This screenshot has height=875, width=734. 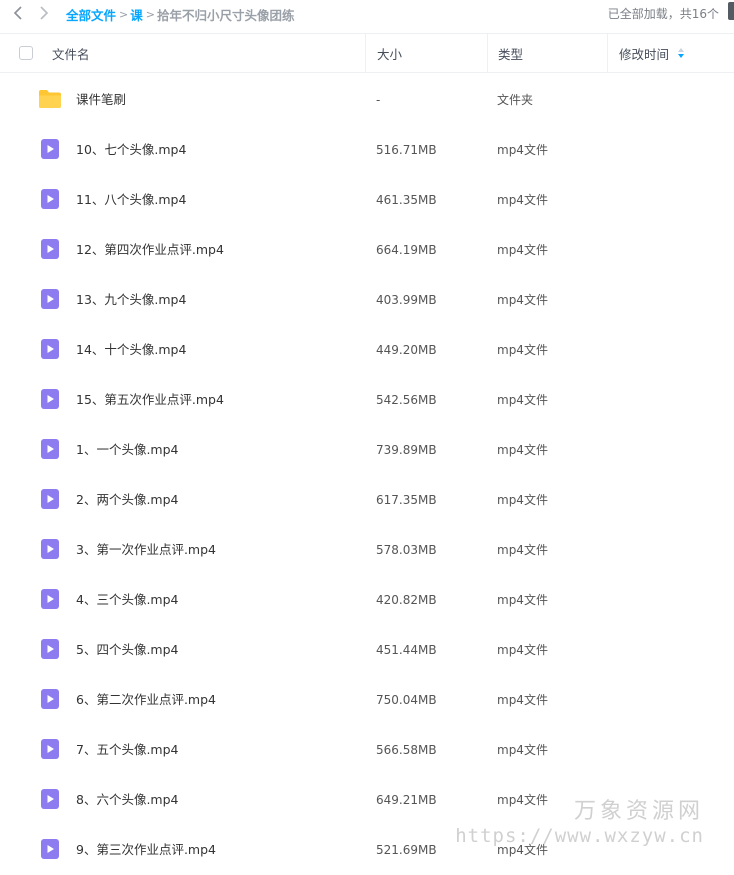 What do you see at coordinates (510, 53) in the screenshot?
I see `column-header-type-label: 类型` at bounding box center [510, 53].